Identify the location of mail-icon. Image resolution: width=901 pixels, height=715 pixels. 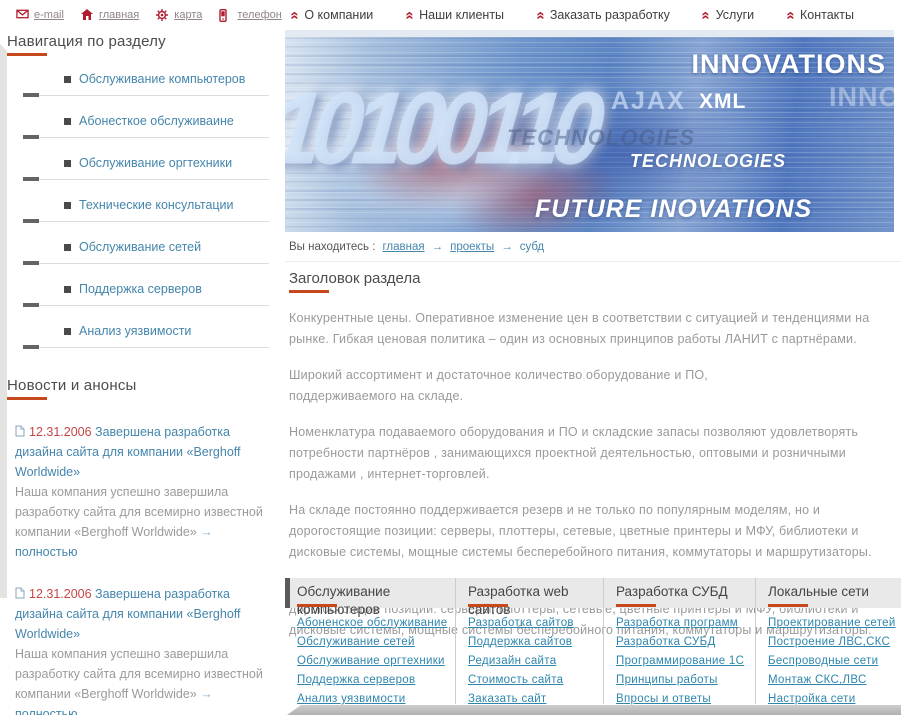
(22, 15).